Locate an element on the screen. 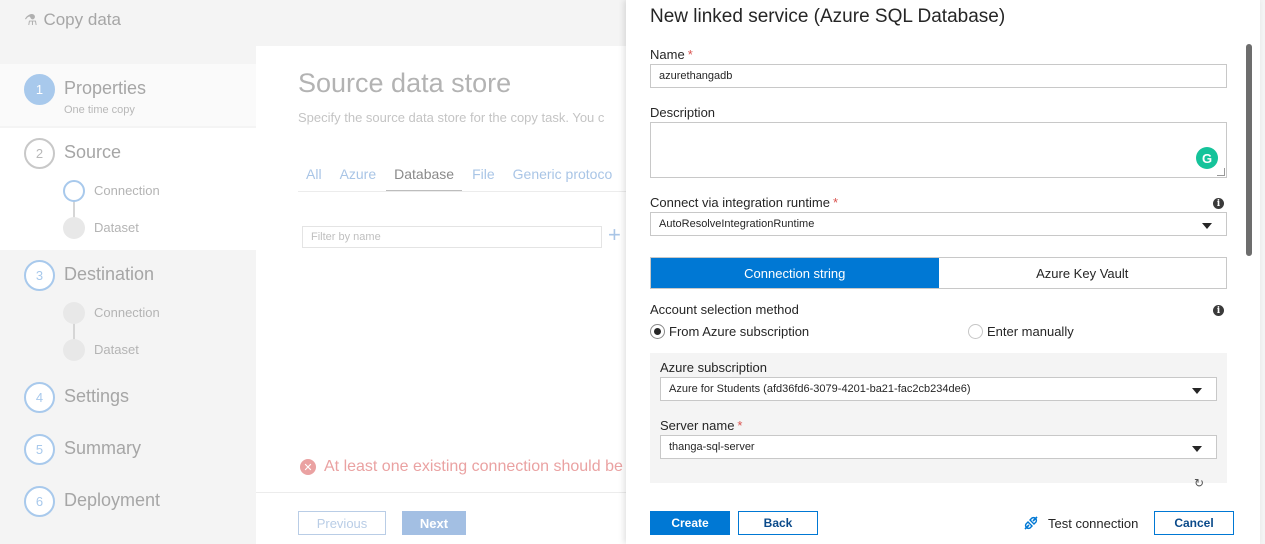 Image resolution: width=1265 pixels, height=544 pixels. wizard-footer: Previous Next is located at coordinates (446, 518).